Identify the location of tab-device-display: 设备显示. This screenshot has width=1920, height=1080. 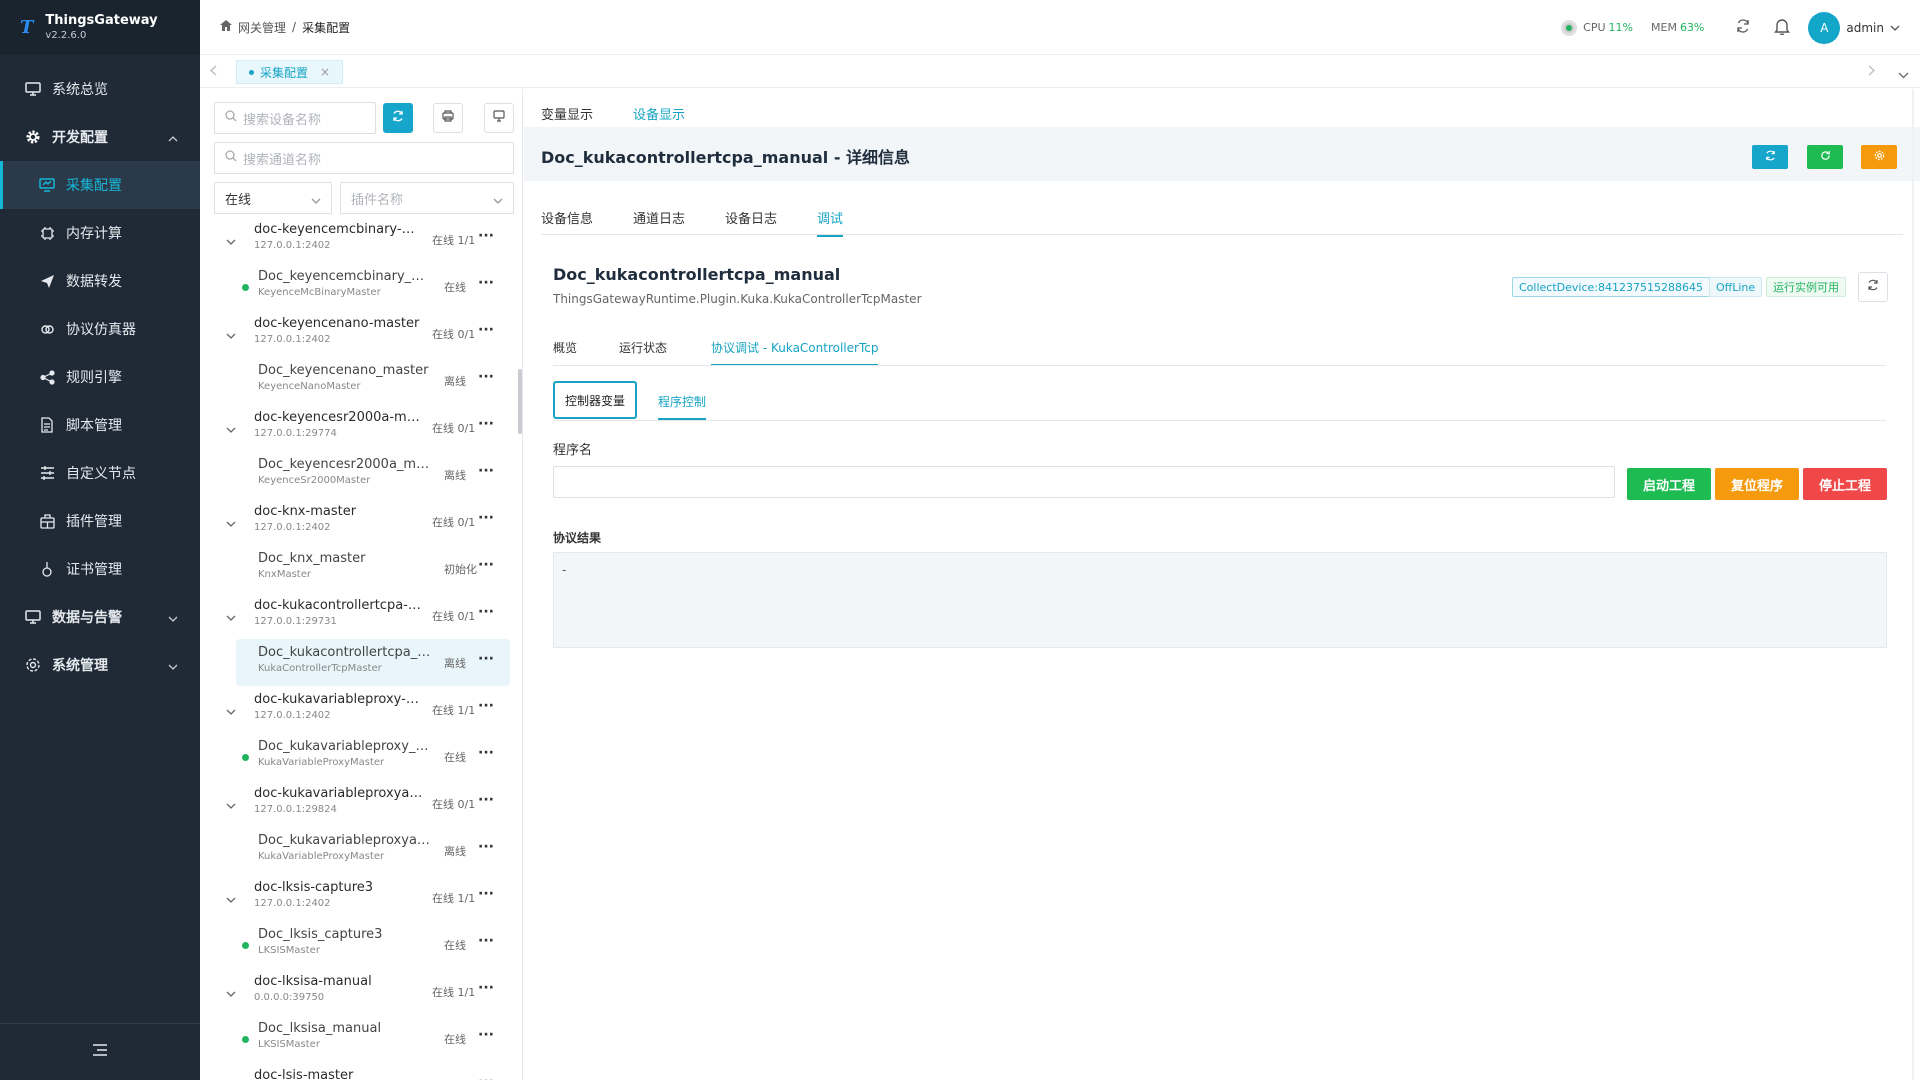
(659, 118).